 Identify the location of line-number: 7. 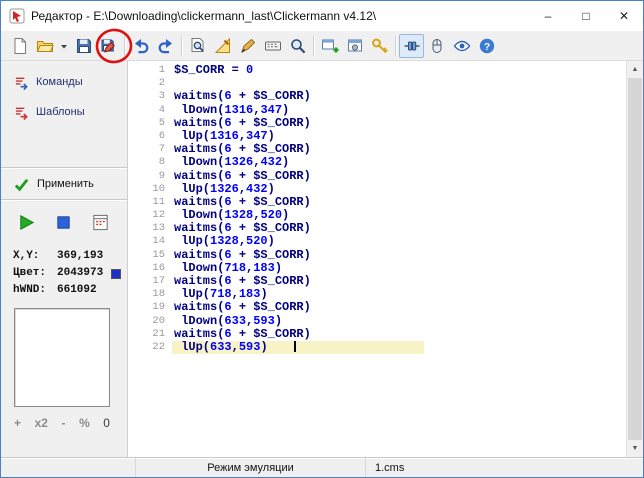
(161, 149).